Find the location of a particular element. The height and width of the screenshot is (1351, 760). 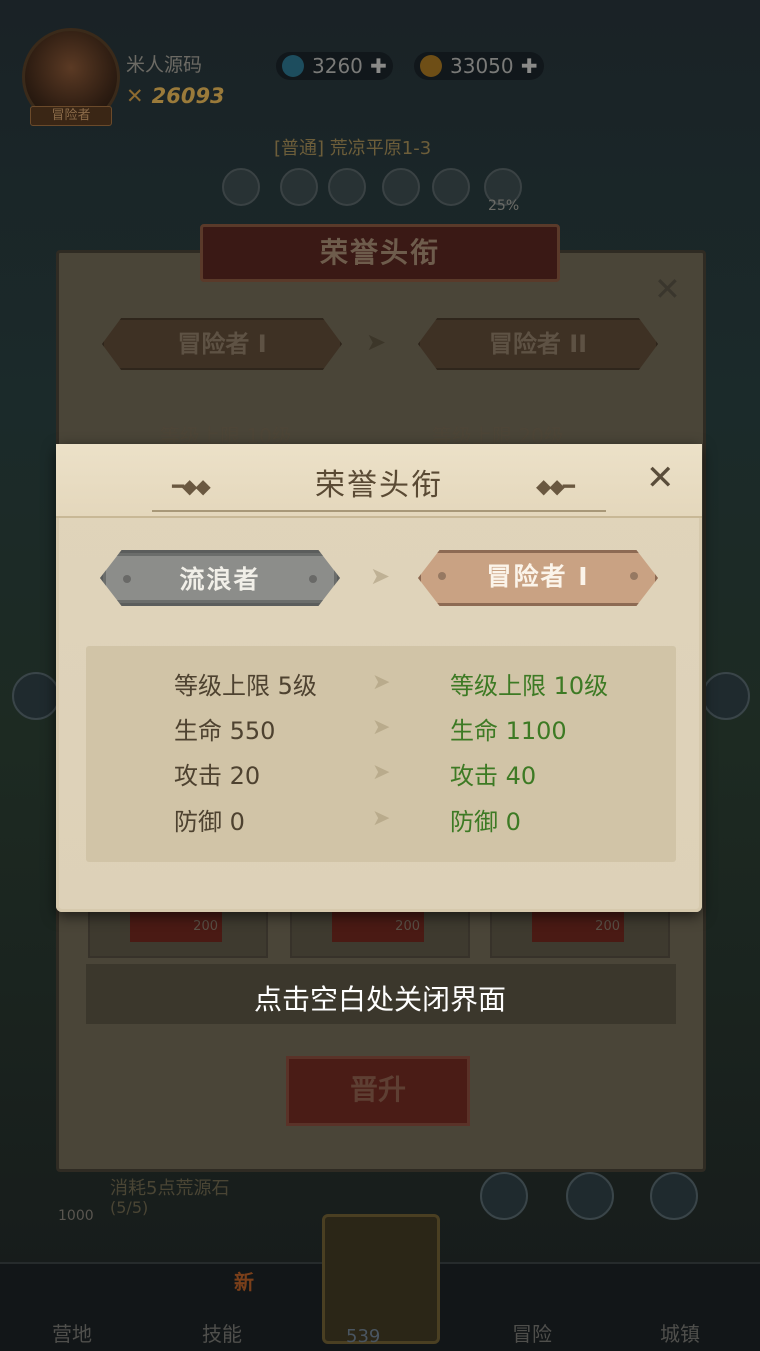

ornament-right-icon: ◆◆━ is located at coordinates (555, 486).